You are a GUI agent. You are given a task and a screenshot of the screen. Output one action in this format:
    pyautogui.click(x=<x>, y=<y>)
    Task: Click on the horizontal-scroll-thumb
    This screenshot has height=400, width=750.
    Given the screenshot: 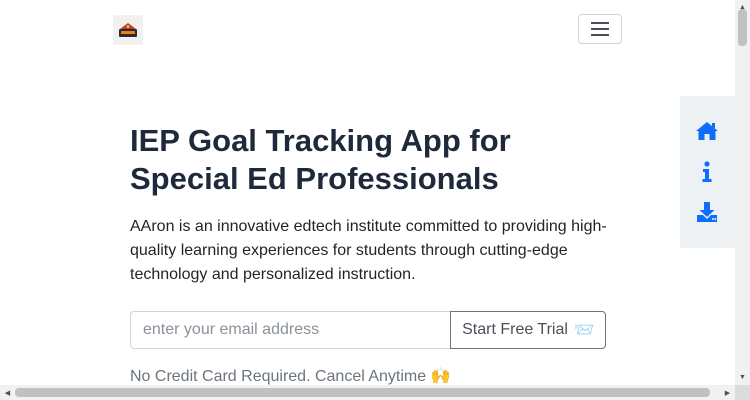 What is the action you would take?
    pyautogui.click(x=362, y=392)
    